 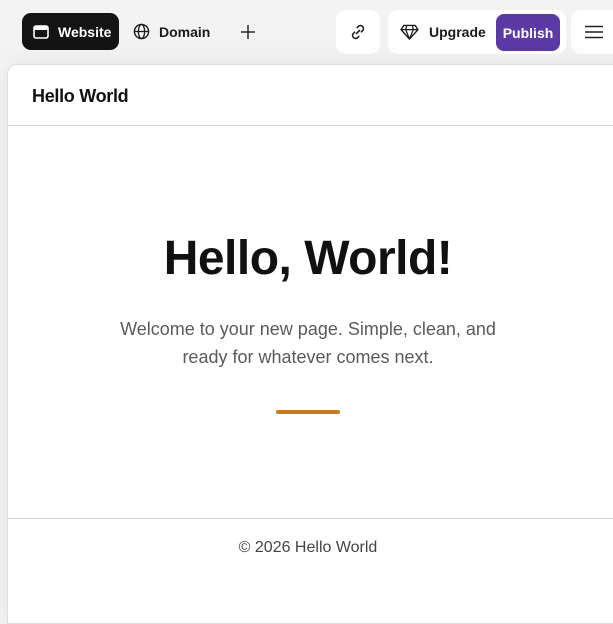 I want to click on tab-domain-label: Domain, so click(x=185, y=31).